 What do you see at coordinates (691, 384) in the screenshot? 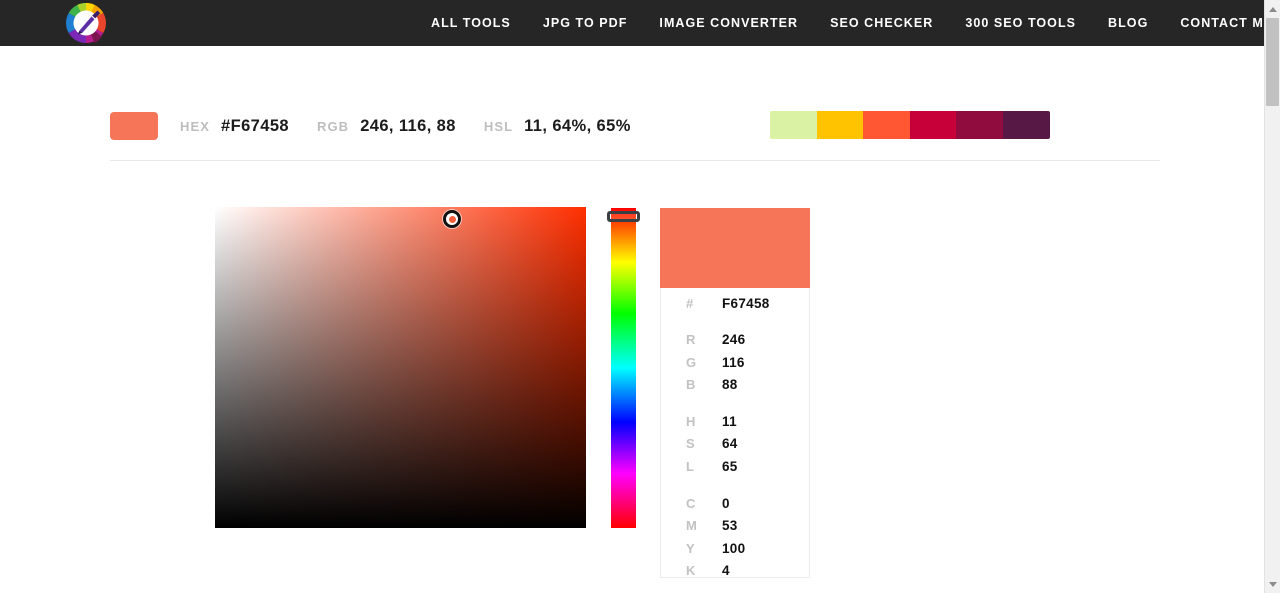
I see `info-key: B` at bounding box center [691, 384].